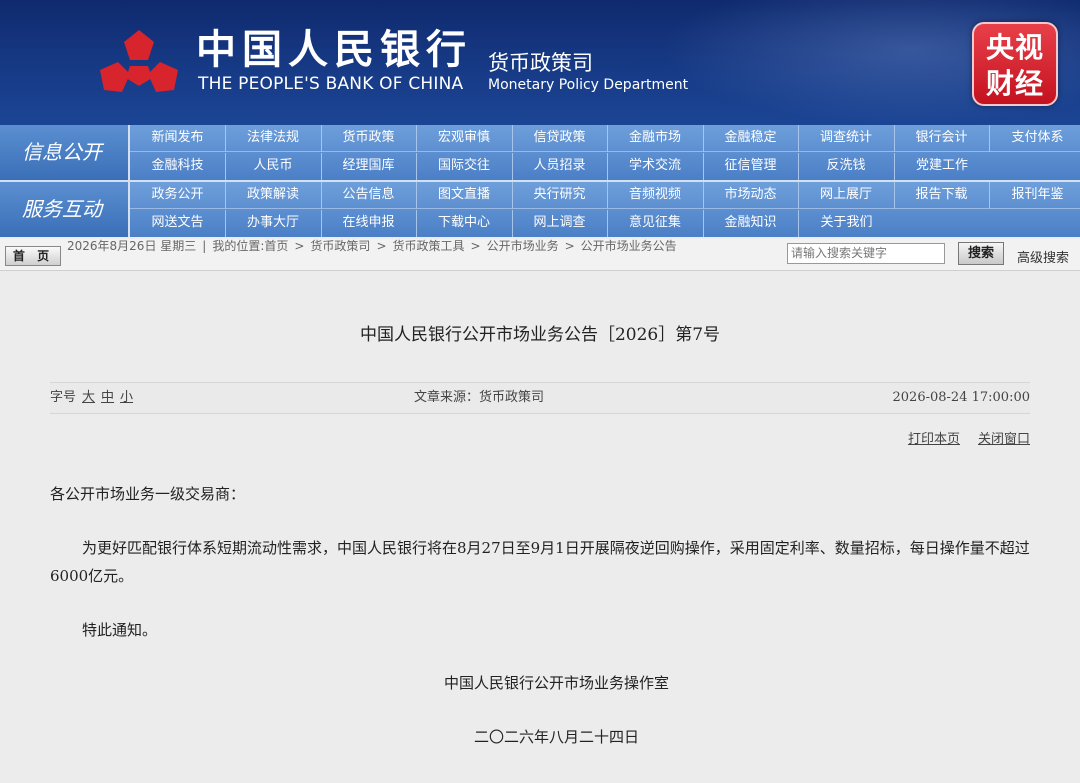 The height and width of the screenshot is (783, 1080). What do you see at coordinates (479, 397) in the screenshot?
I see `article-source: 文章来源：货币政策司` at bounding box center [479, 397].